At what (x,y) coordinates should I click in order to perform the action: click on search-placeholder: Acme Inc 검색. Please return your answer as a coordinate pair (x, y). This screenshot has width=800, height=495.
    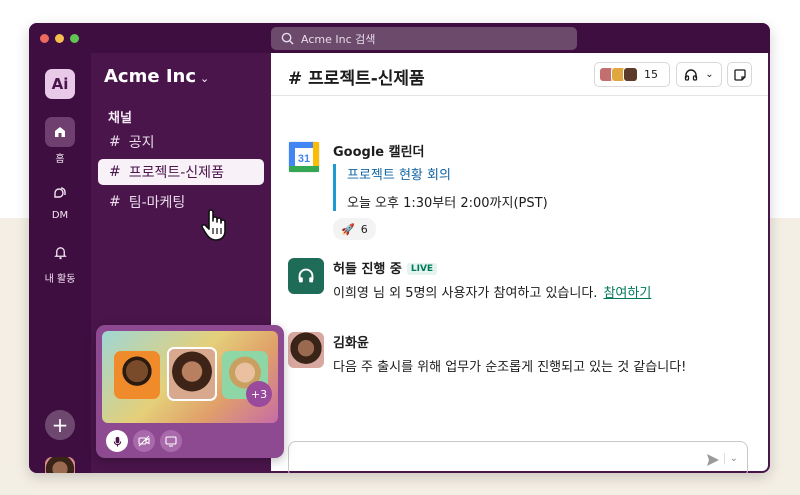
    Looking at the image, I should click on (338, 39).